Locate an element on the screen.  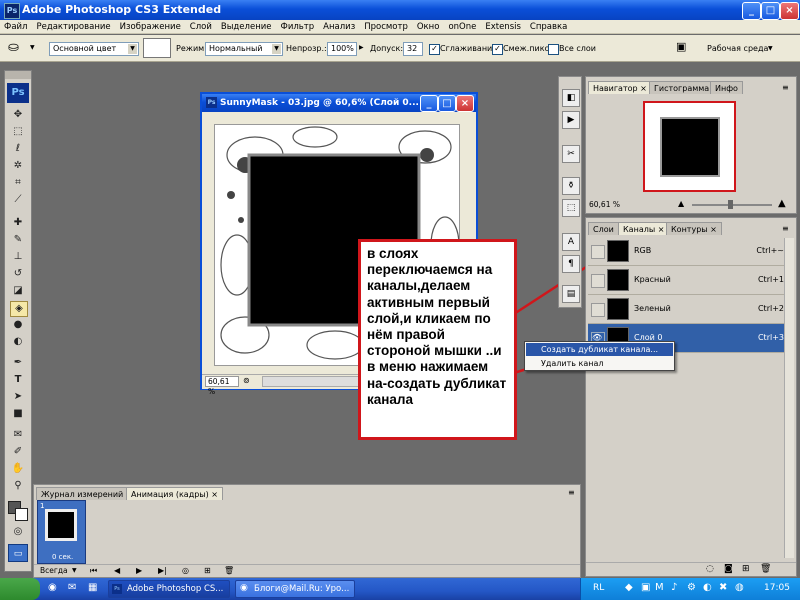
navigator-preview is located at coordinates (689, 146).